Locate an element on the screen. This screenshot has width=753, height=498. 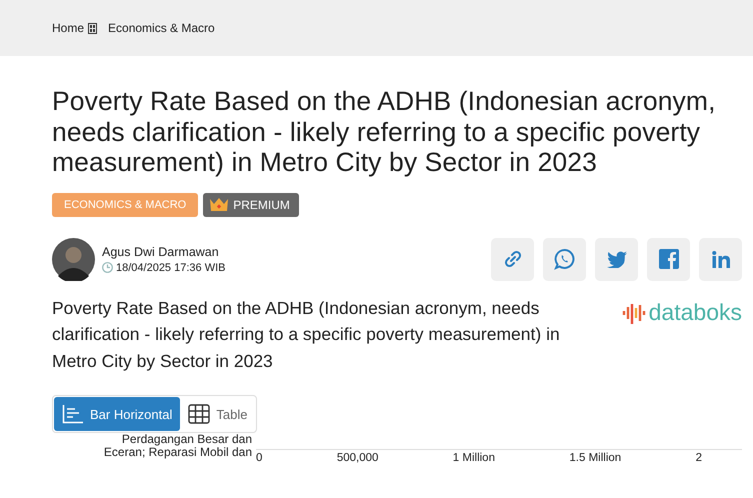
avatar-icon is located at coordinates (73, 259).